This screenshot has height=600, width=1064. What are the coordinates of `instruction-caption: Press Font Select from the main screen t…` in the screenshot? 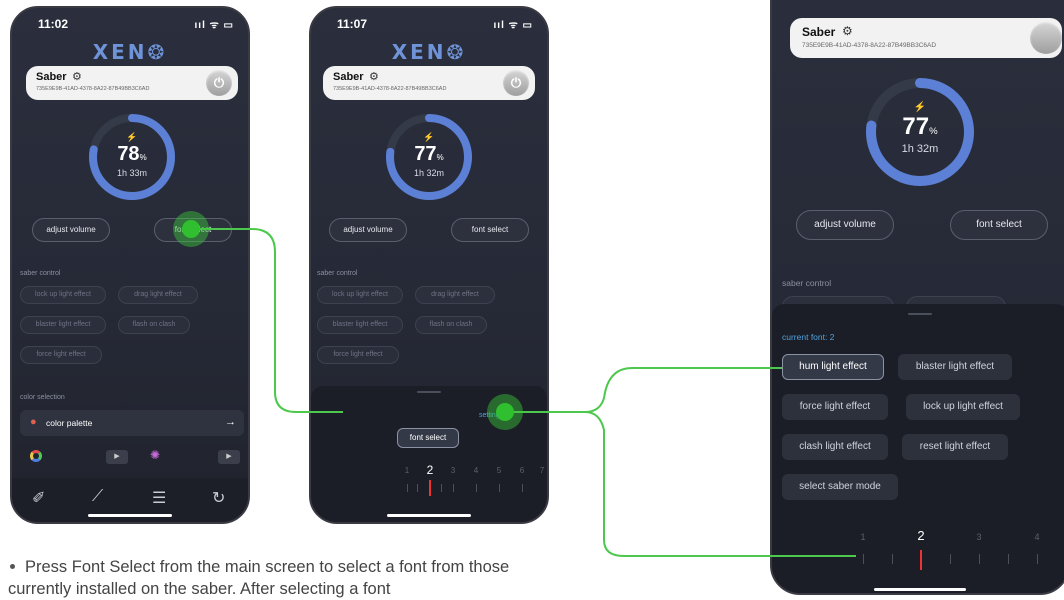 It's located at (288, 578).